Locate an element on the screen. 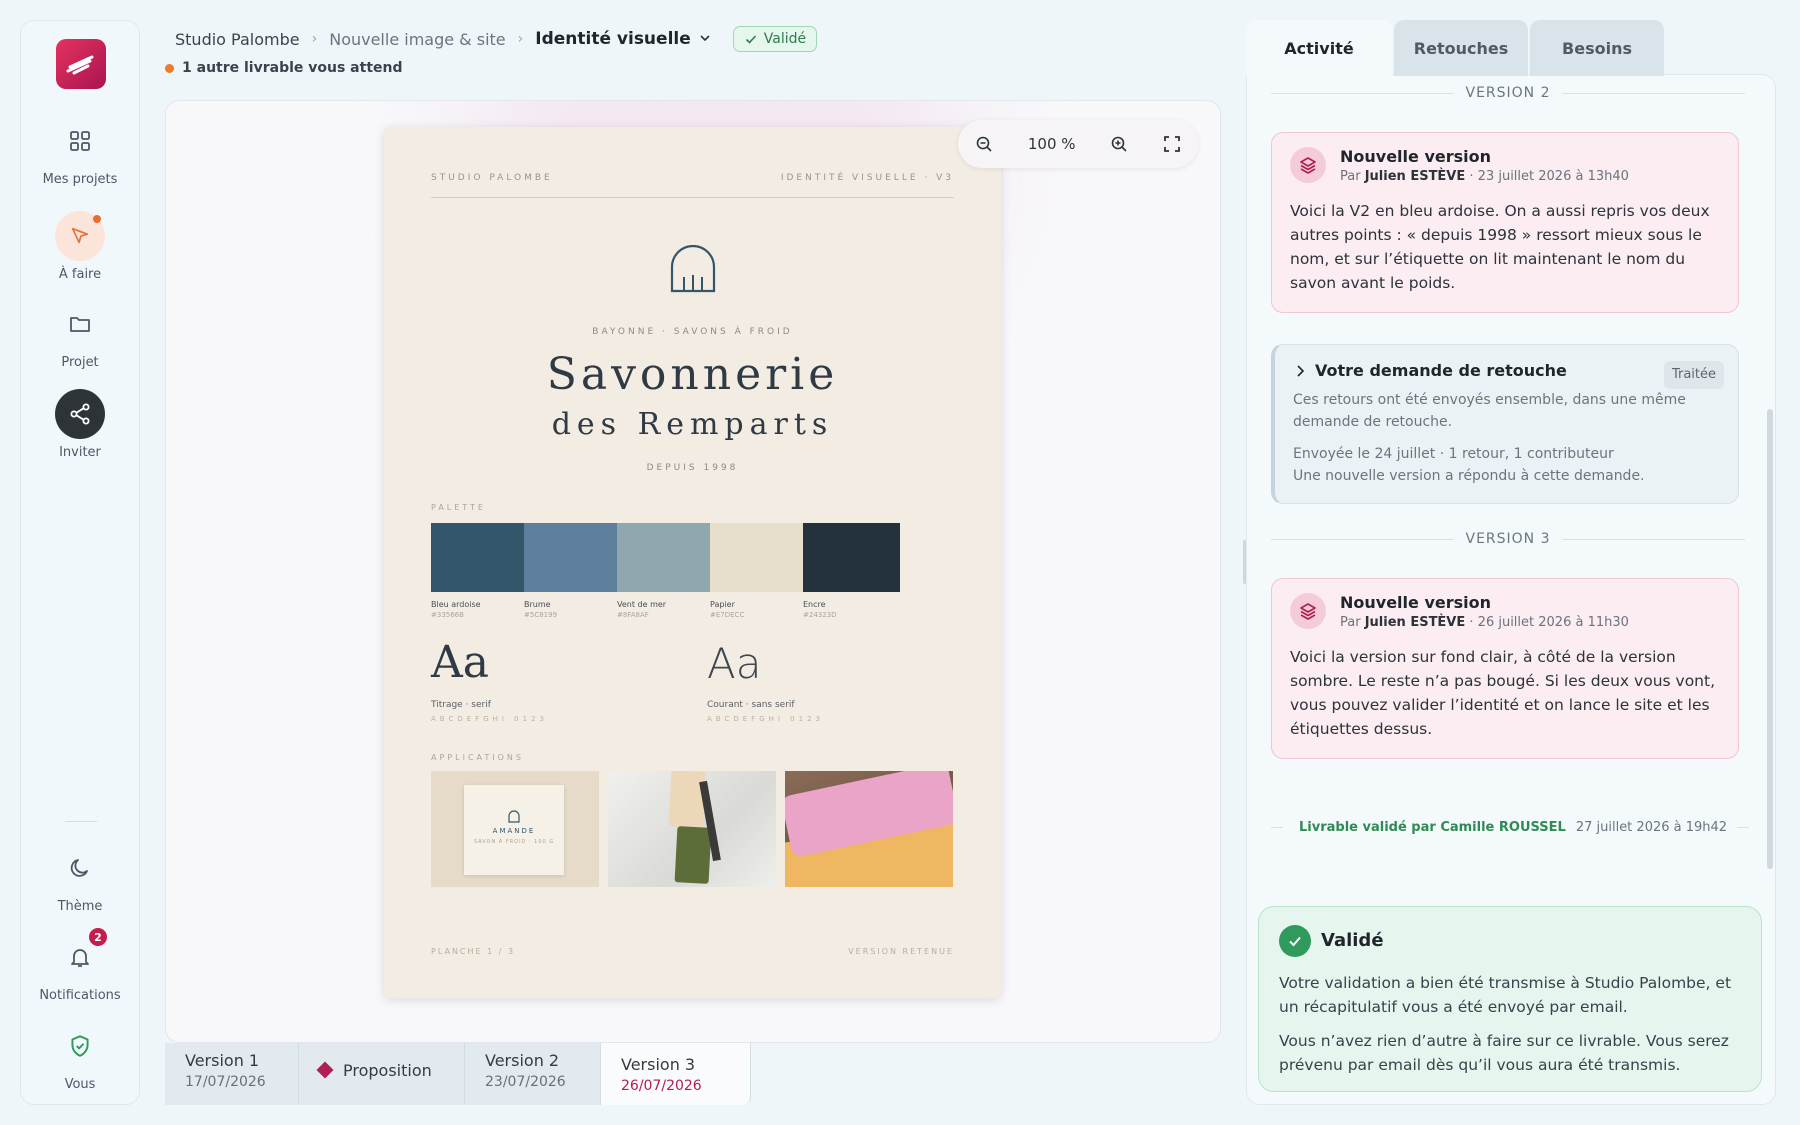 Image resolution: width=1800 pixels, height=1125 pixels. separator-label: VERSION 3 is located at coordinates (1508, 539).